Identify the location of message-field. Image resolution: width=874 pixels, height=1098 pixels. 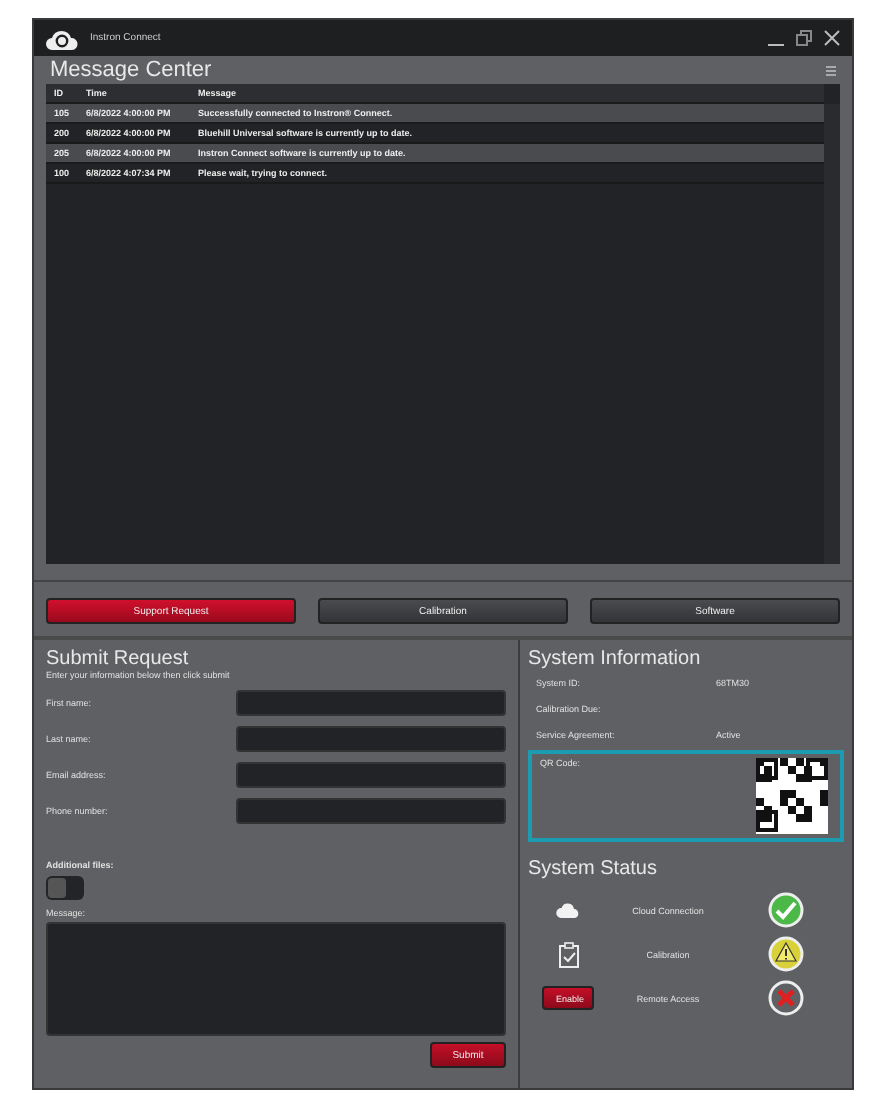
(276, 979).